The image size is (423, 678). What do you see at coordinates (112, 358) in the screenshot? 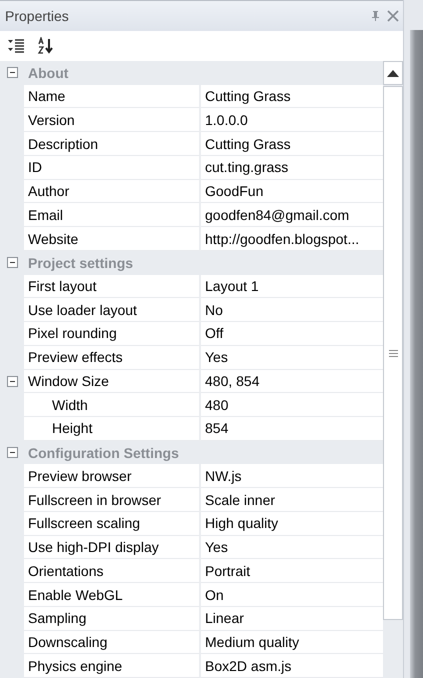
I see `property-name: Preview effects` at bounding box center [112, 358].